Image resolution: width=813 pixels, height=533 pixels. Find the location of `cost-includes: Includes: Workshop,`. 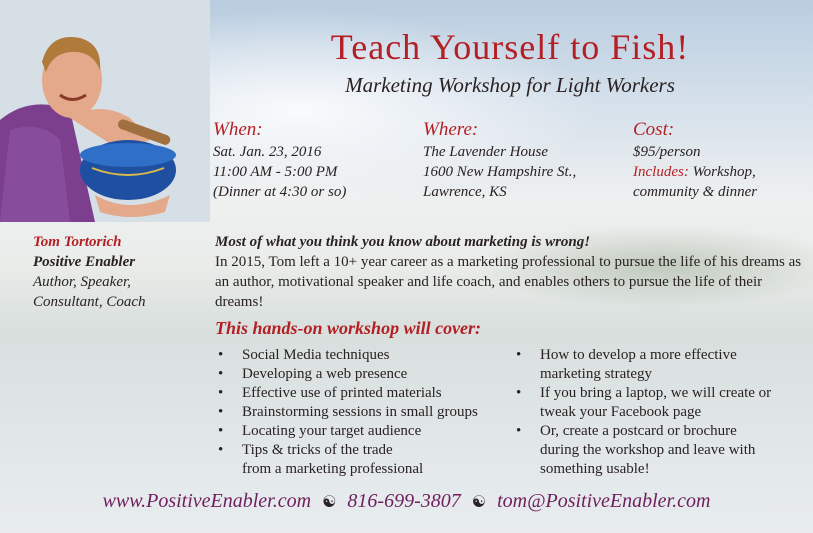

cost-includes: Includes: Workshop, is located at coordinates (695, 172).